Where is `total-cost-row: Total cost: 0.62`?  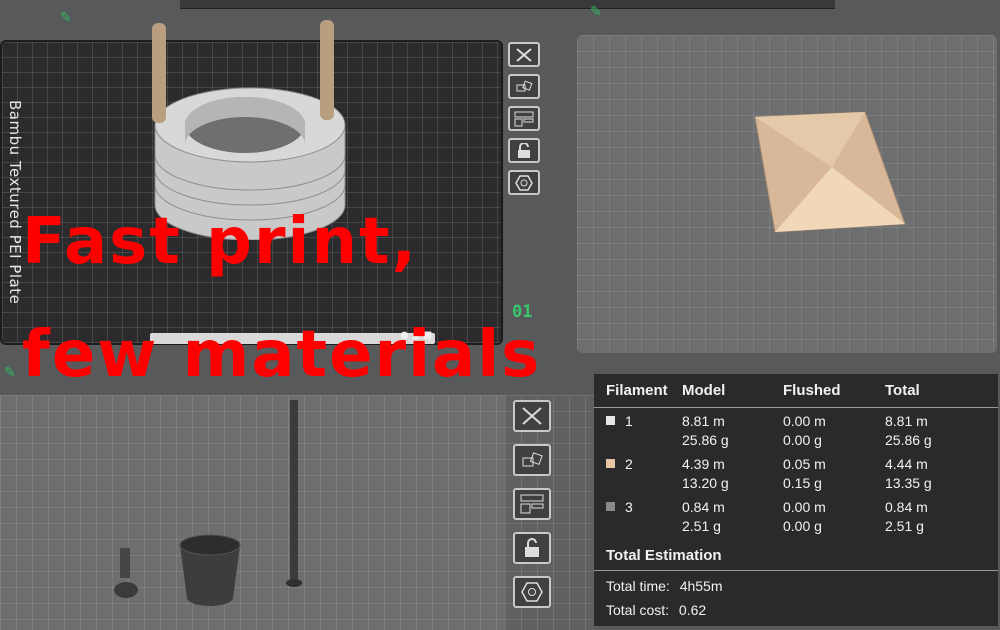 total-cost-row: Total cost: 0.62 is located at coordinates (796, 610).